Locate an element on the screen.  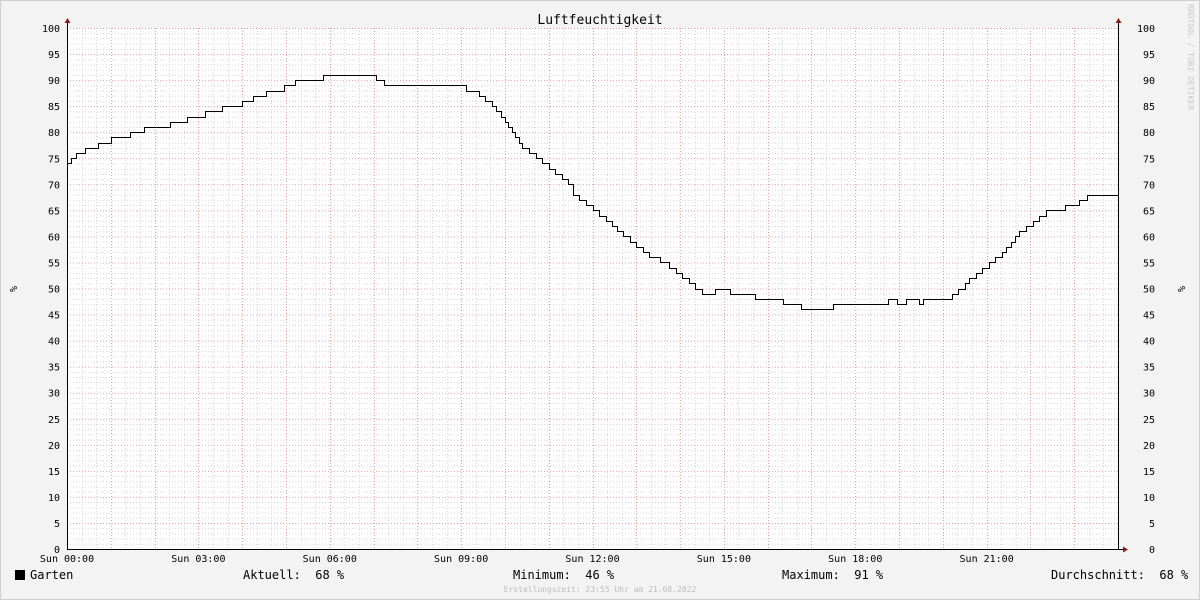
legend-swatch is located at coordinates (20, 575).